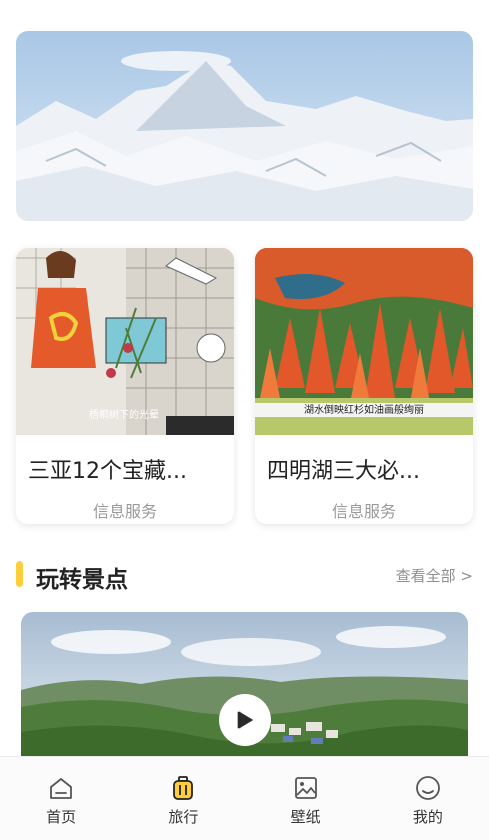  What do you see at coordinates (61, 788) in the screenshot?
I see `home-icon` at bounding box center [61, 788].